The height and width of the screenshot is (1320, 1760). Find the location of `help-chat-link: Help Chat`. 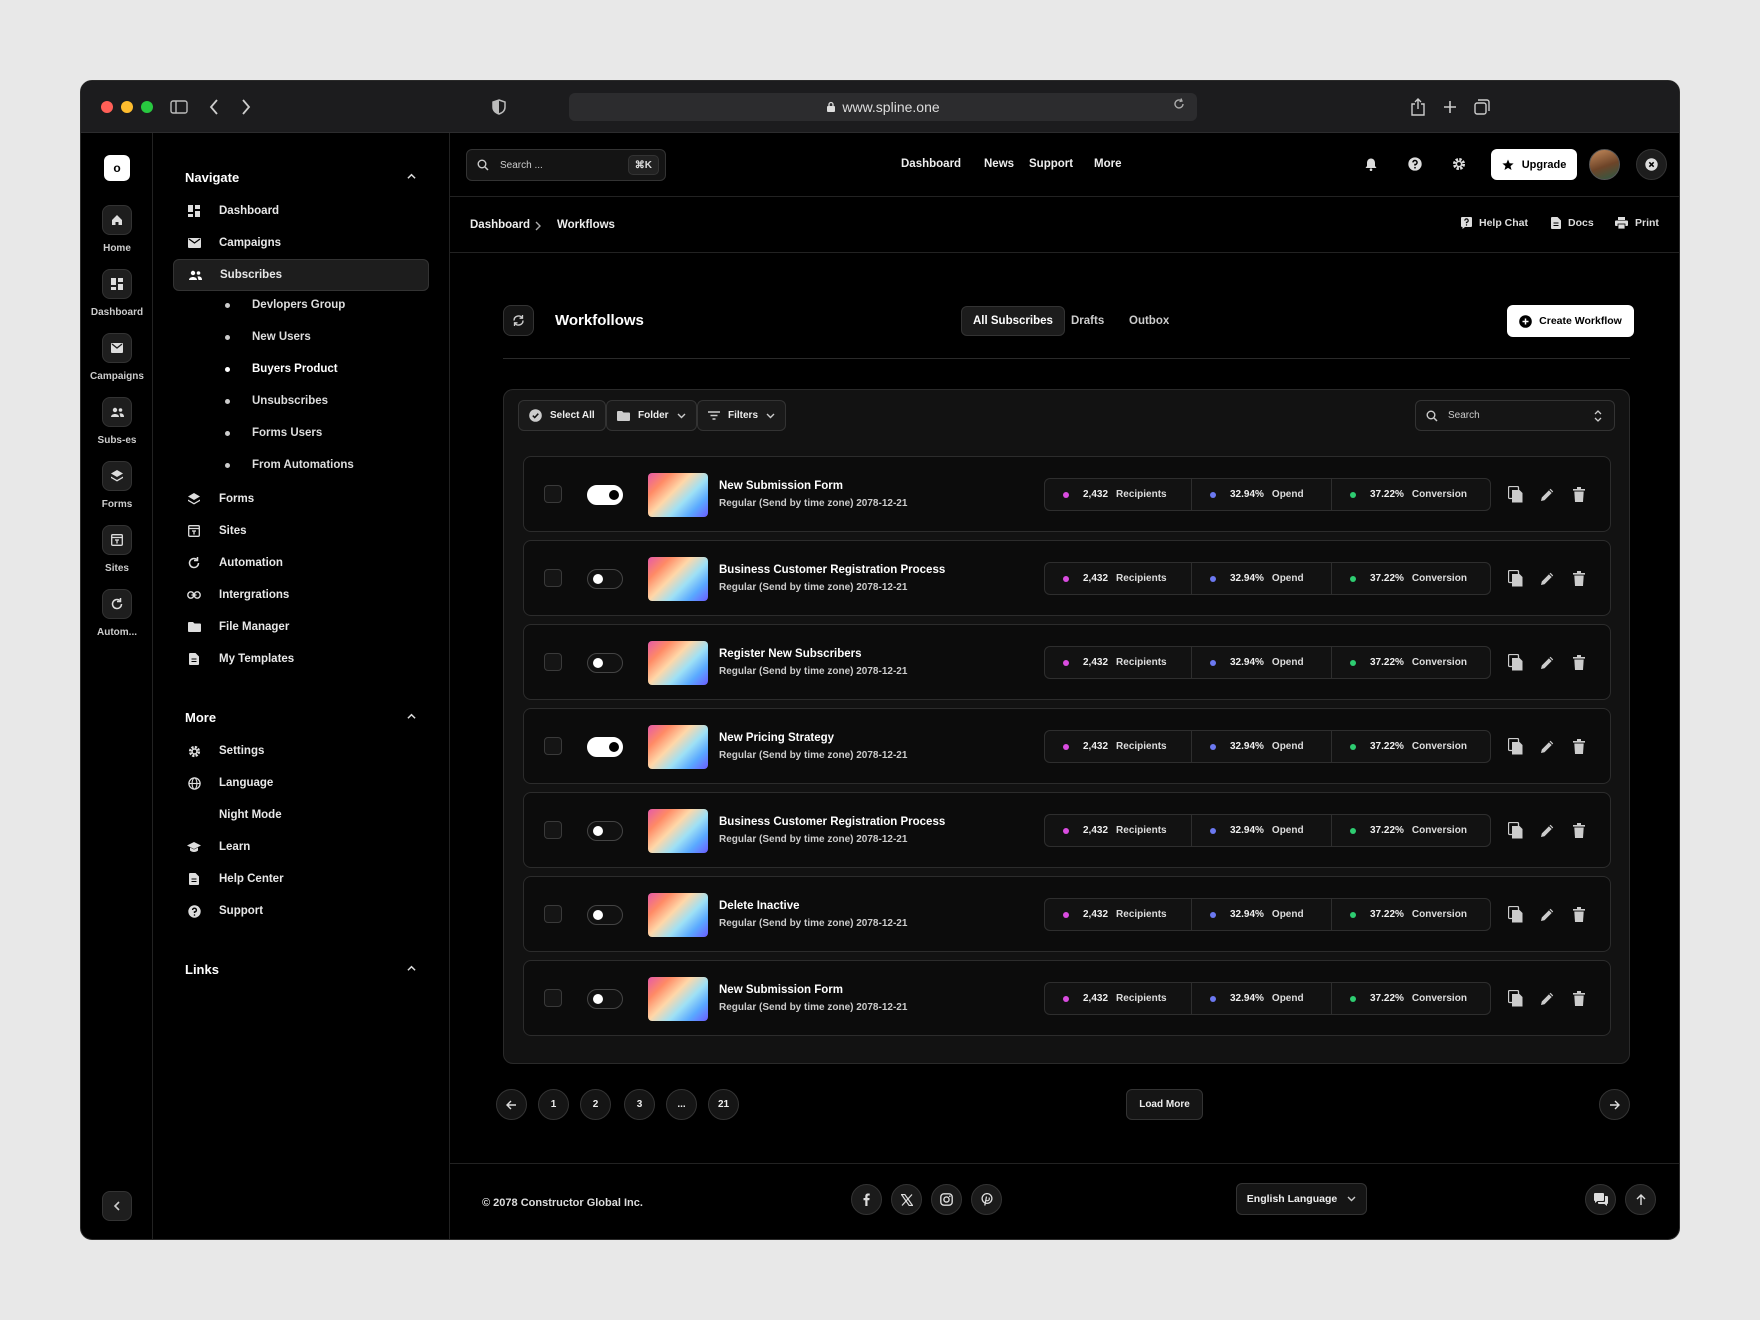

help-chat-link: Help Chat is located at coordinates (1494, 223).